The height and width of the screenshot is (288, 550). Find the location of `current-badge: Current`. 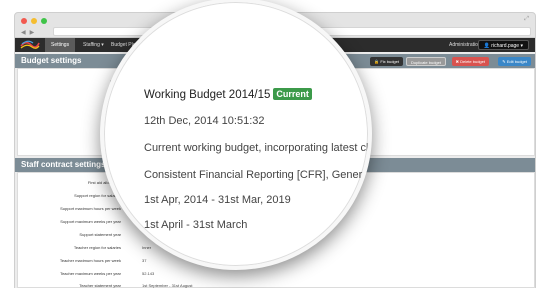

current-badge: Current is located at coordinates (292, 94).